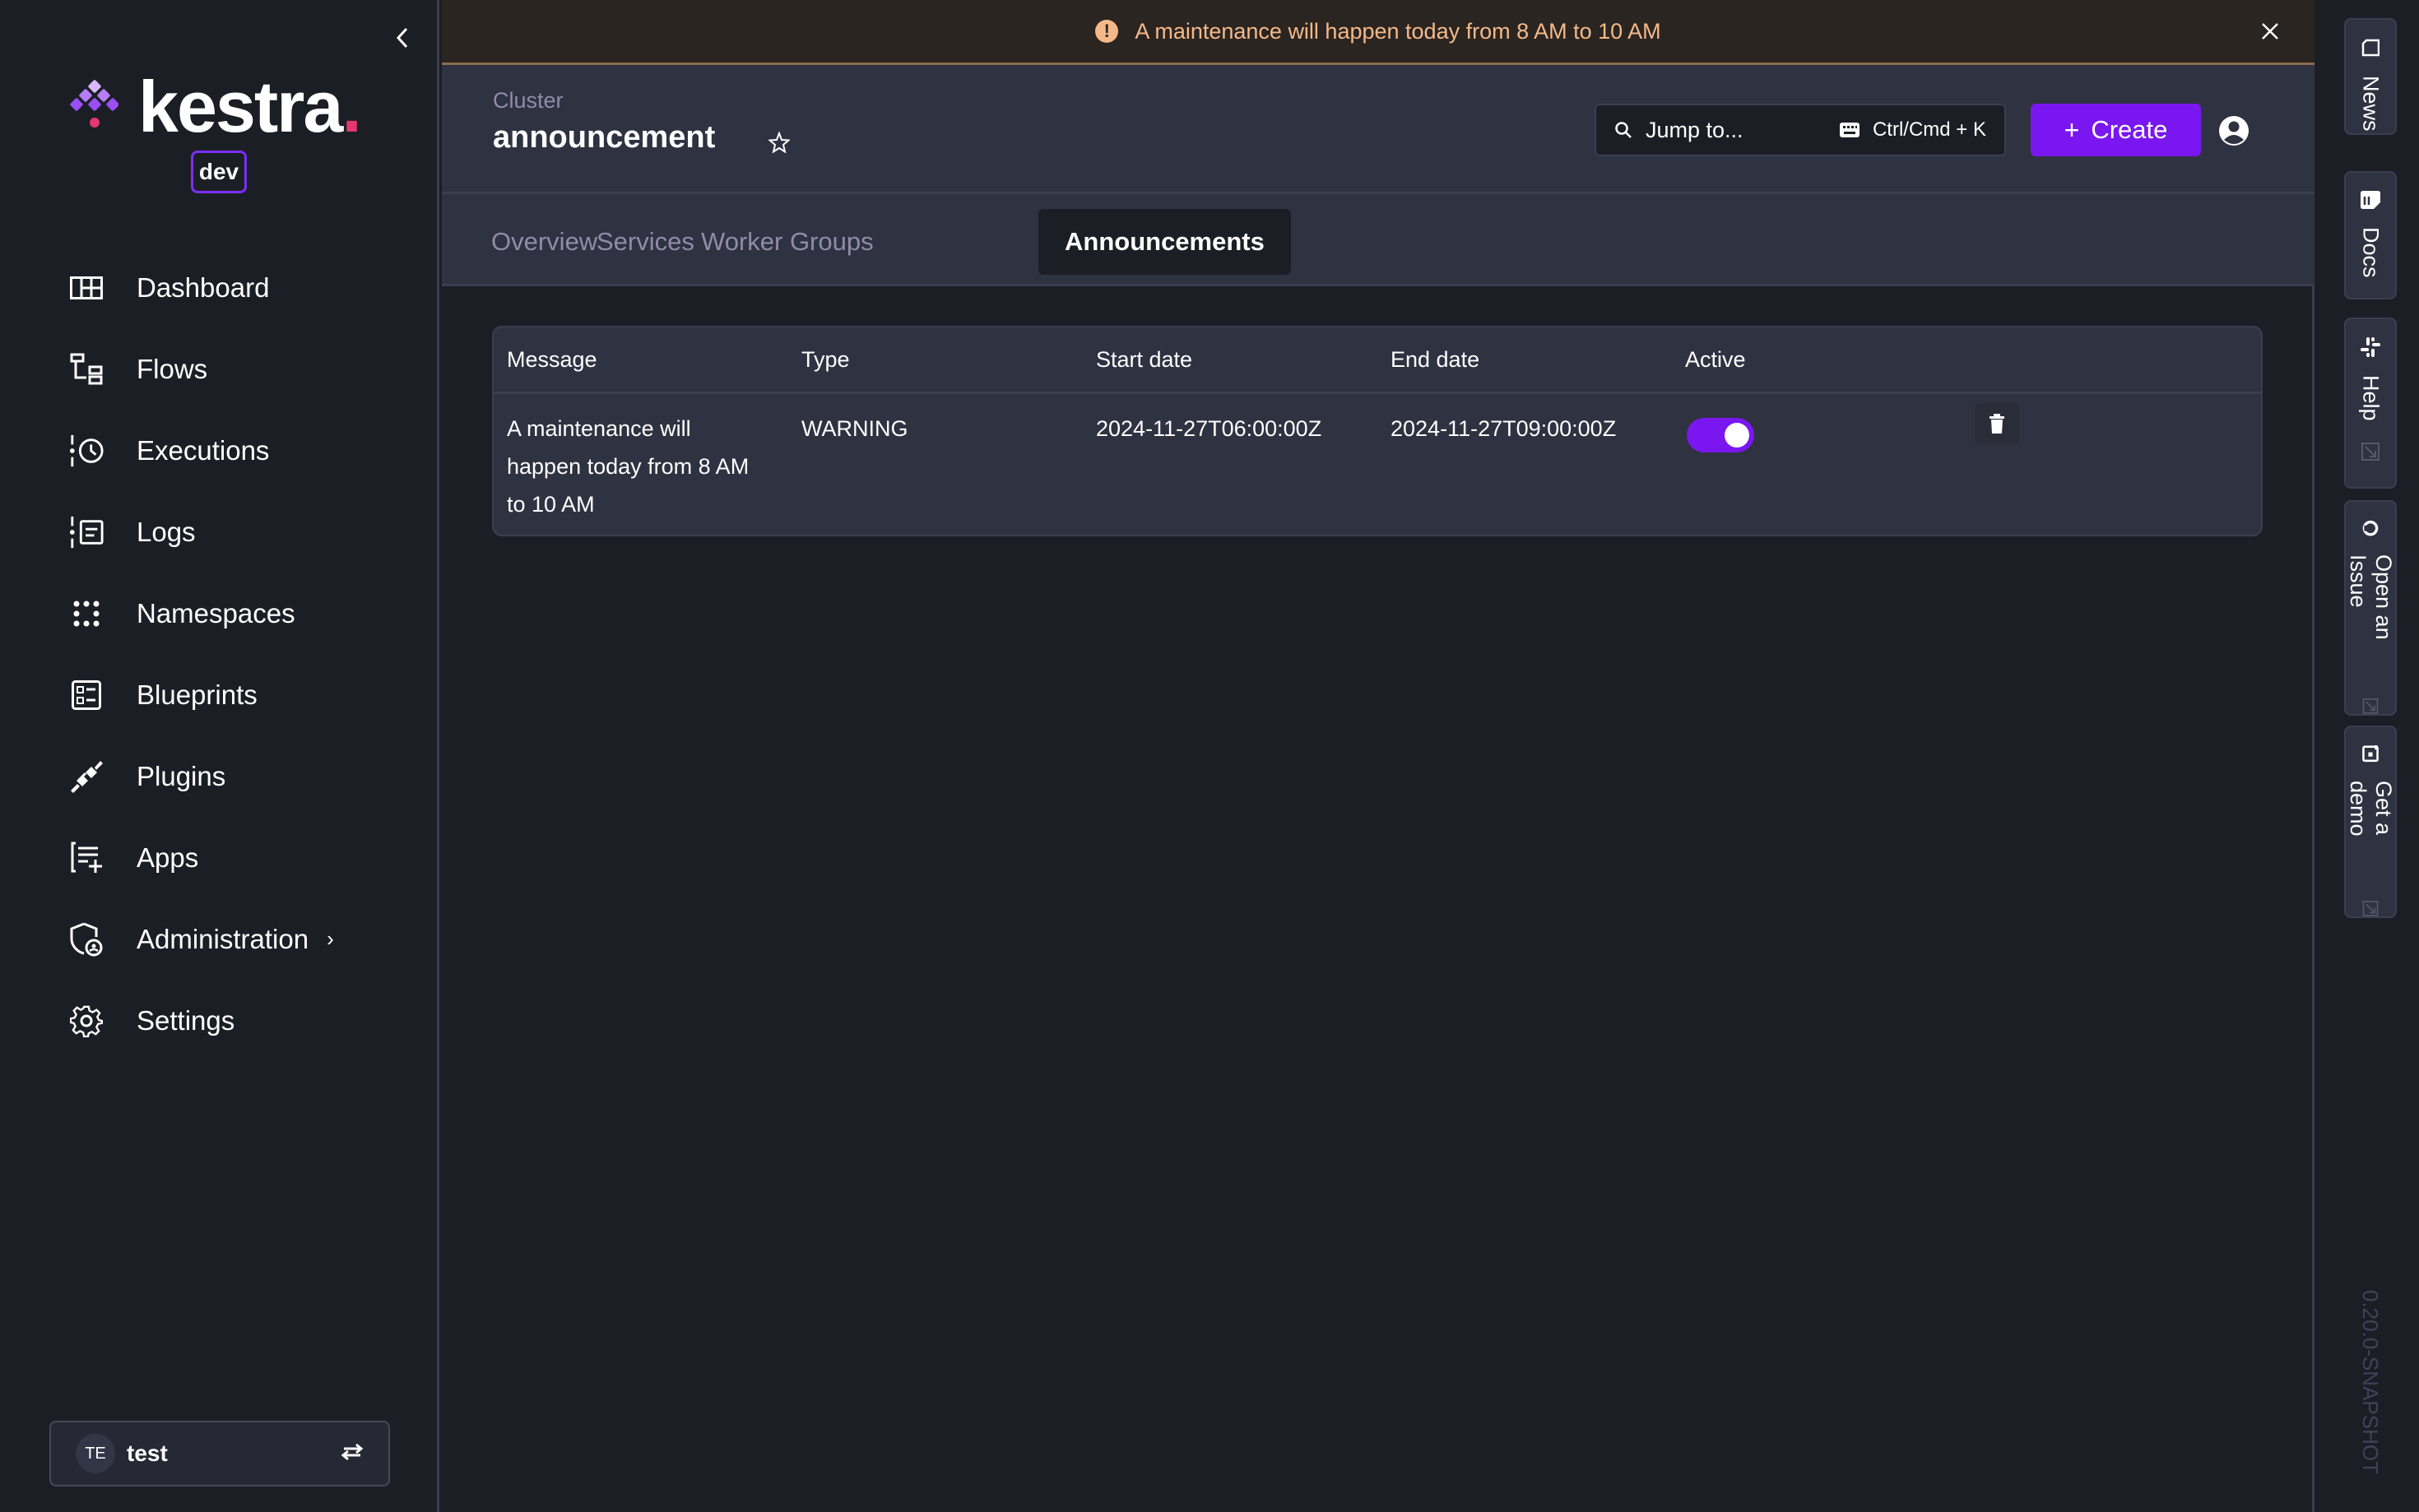 Image resolution: width=2419 pixels, height=1512 pixels. I want to click on close-banner-button, so click(2270, 31).